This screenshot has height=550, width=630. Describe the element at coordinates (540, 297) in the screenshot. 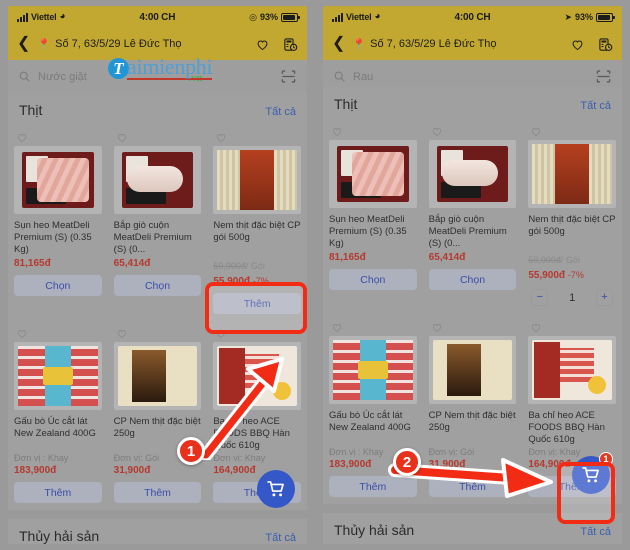

I see `decrease-quantity-button: −` at that location.